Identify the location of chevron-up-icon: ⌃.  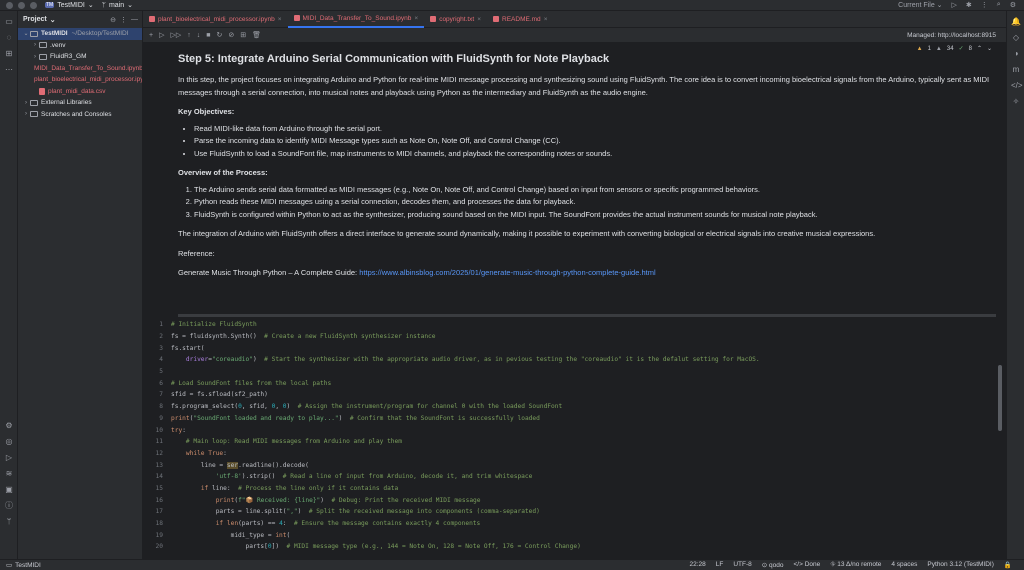
(979, 48).